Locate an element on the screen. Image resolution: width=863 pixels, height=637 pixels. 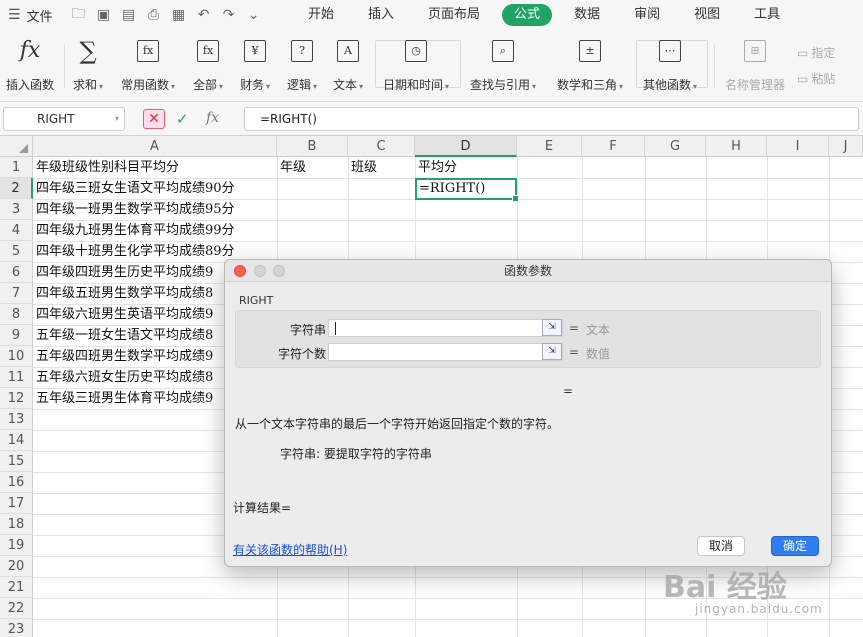
assign-button: ▭ 指定 is located at coordinates (816, 52).